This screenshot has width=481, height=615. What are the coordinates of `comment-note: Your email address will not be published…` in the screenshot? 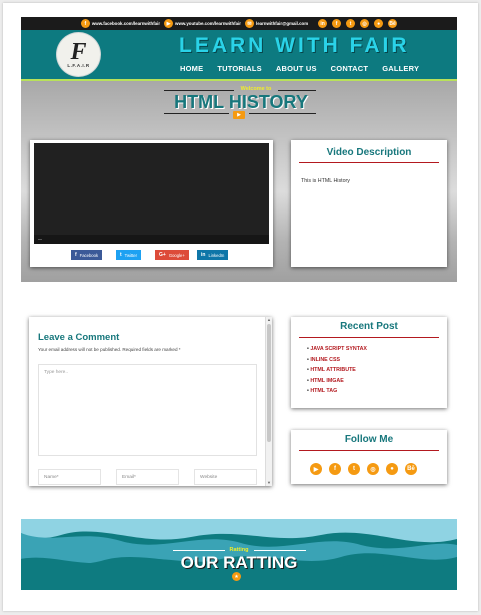 It's located at (109, 349).